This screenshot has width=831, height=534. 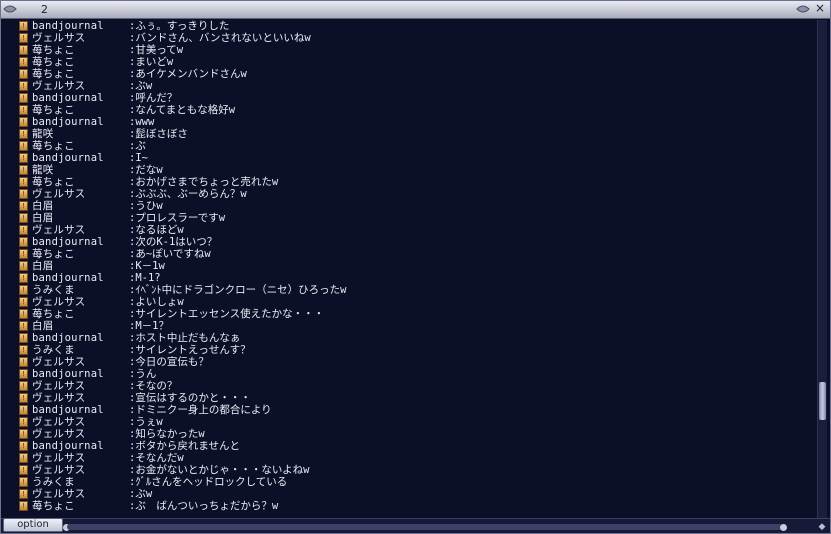 What do you see at coordinates (173, 242) in the screenshot?
I see `chat-message: :次のK-1はいつ？` at bounding box center [173, 242].